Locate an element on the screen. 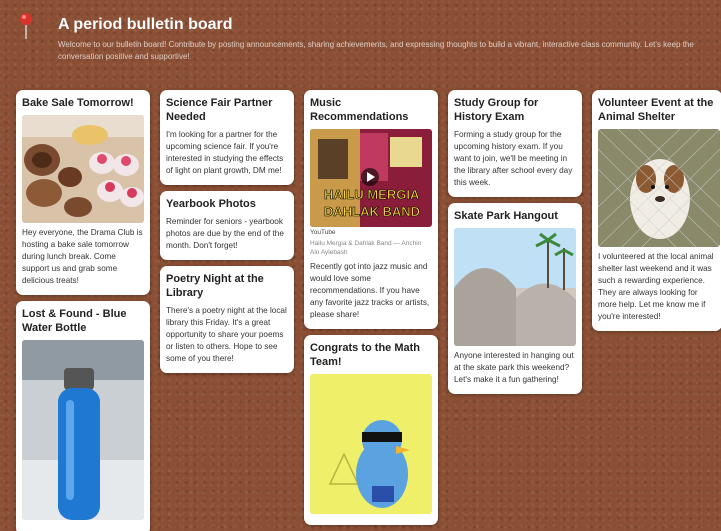 Image resolution: width=721 pixels, height=531 pixels. post-title: Bake Sale Tomorrow! is located at coordinates (78, 103).